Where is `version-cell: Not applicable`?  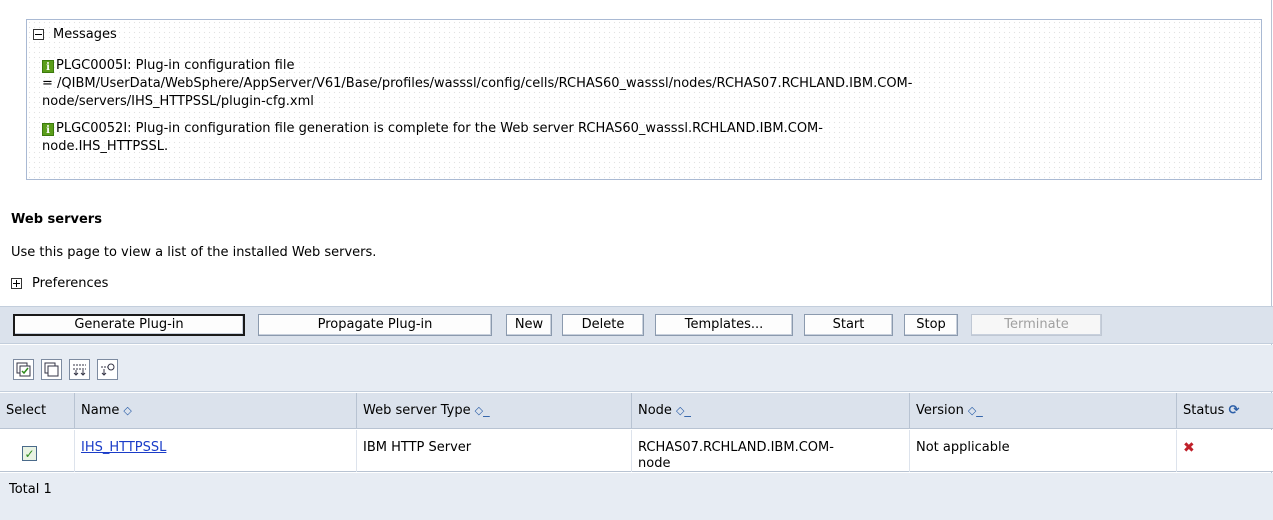
version-cell: Not applicable is located at coordinates (1042, 451).